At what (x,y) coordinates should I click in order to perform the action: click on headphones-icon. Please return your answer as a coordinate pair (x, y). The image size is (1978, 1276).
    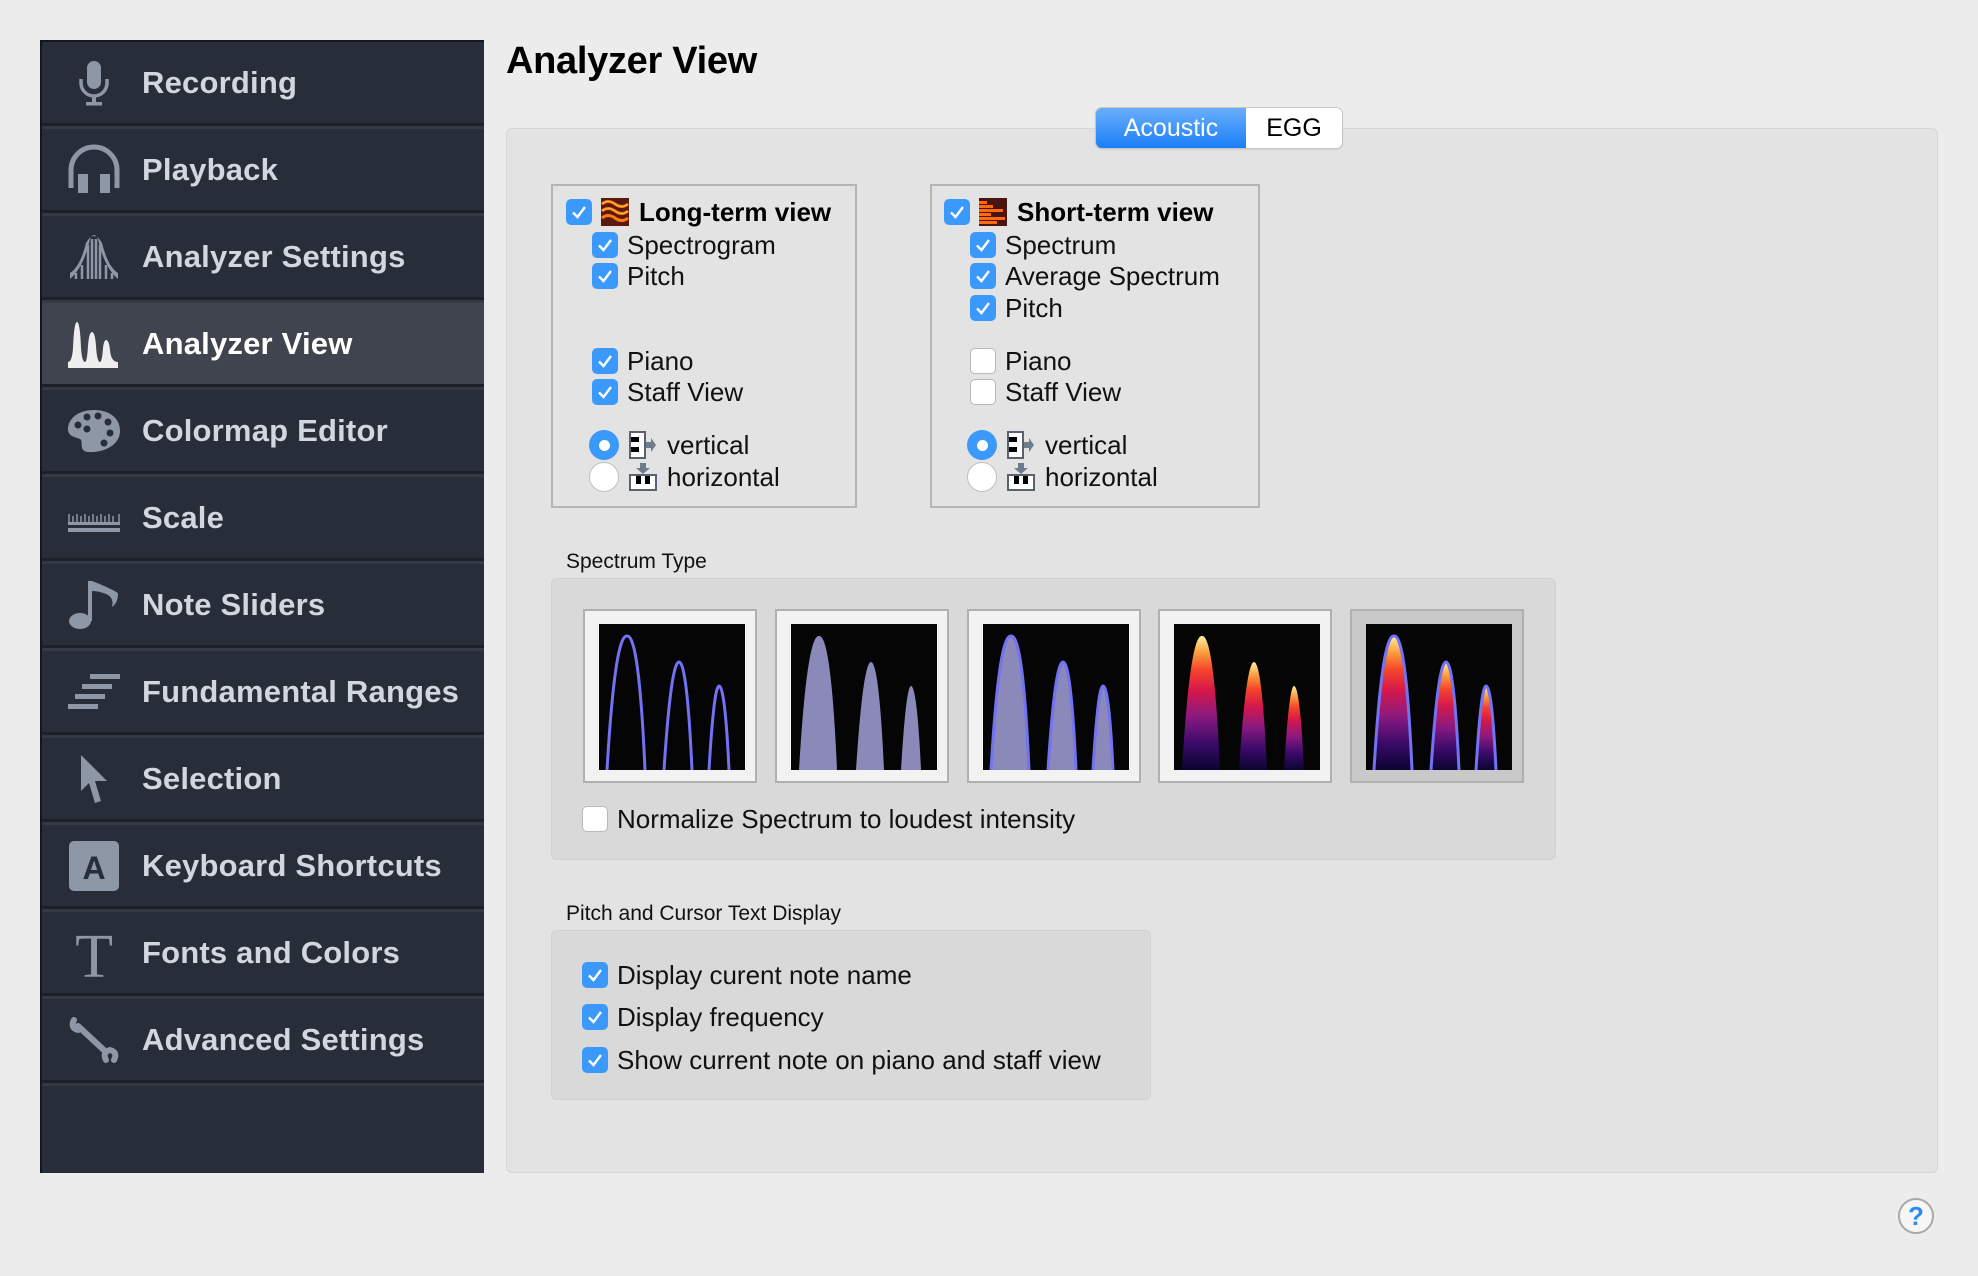
    Looking at the image, I should click on (94, 170).